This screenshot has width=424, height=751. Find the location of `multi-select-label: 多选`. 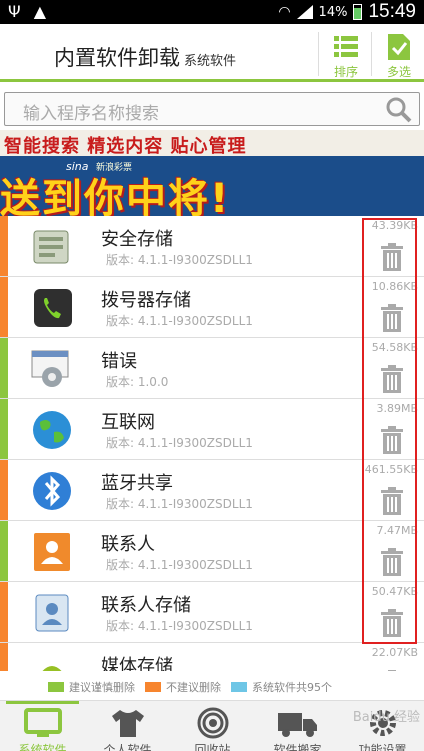

multi-select-label: 多选 is located at coordinates (398, 72).